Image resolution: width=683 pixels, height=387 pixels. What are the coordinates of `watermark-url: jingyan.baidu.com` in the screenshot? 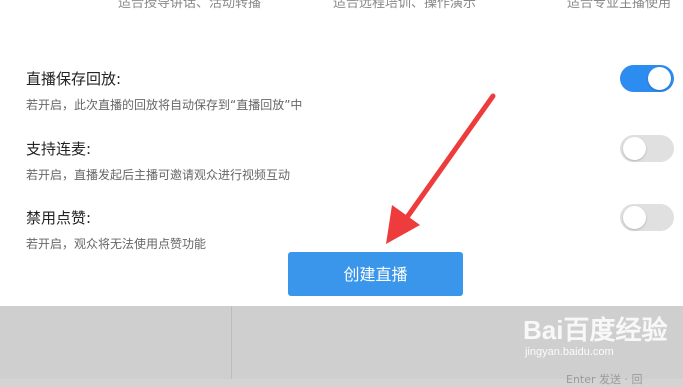 It's located at (569, 352).